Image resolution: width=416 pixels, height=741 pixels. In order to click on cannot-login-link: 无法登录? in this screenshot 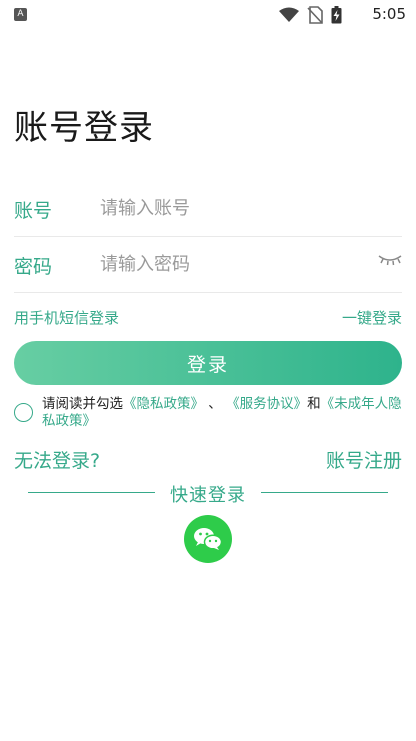, I will do `click(57, 459)`.